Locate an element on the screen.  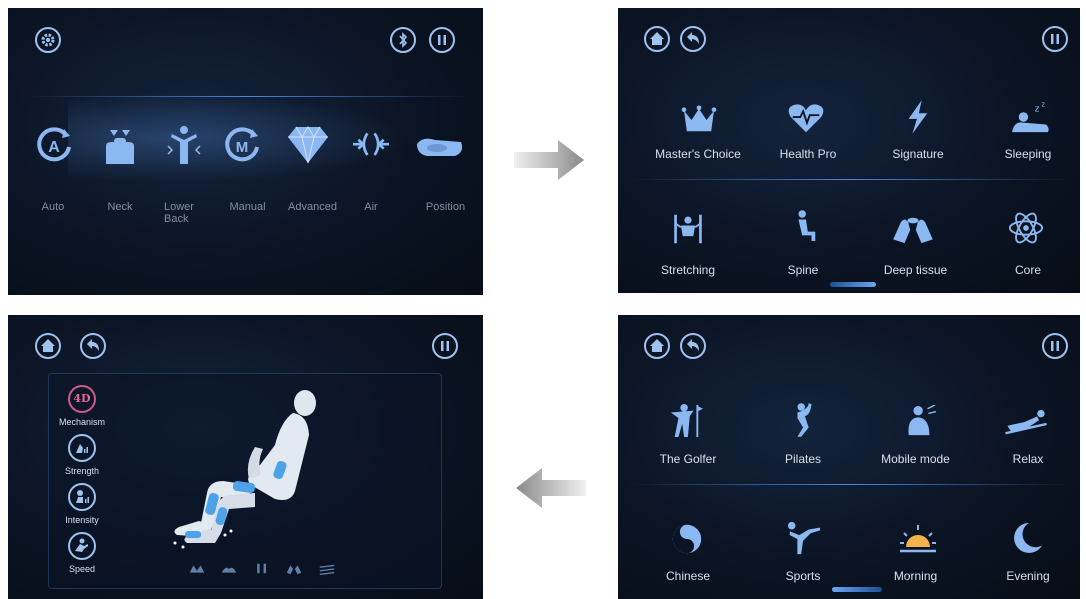
bluetooth-icon is located at coordinates (403, 40).